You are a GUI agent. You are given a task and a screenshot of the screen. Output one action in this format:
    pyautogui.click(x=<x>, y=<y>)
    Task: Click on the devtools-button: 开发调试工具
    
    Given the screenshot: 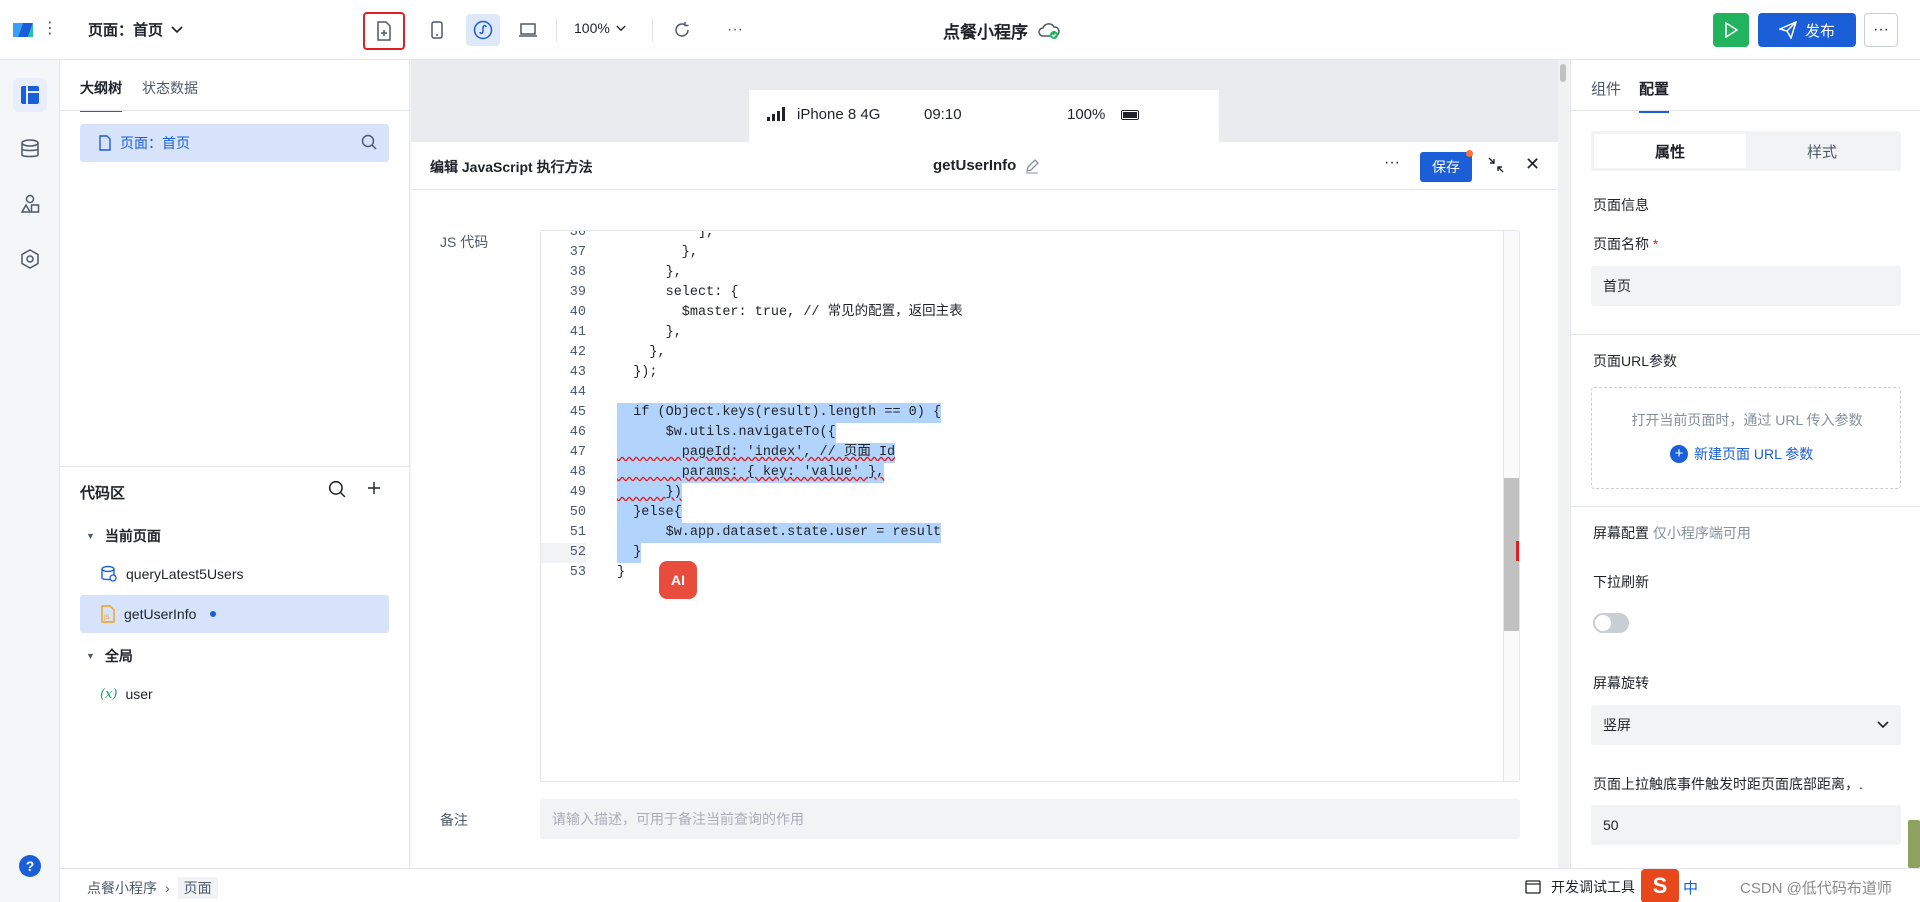 What is the action you would take?
    pyautogui.click(x=1580, y=887)
    